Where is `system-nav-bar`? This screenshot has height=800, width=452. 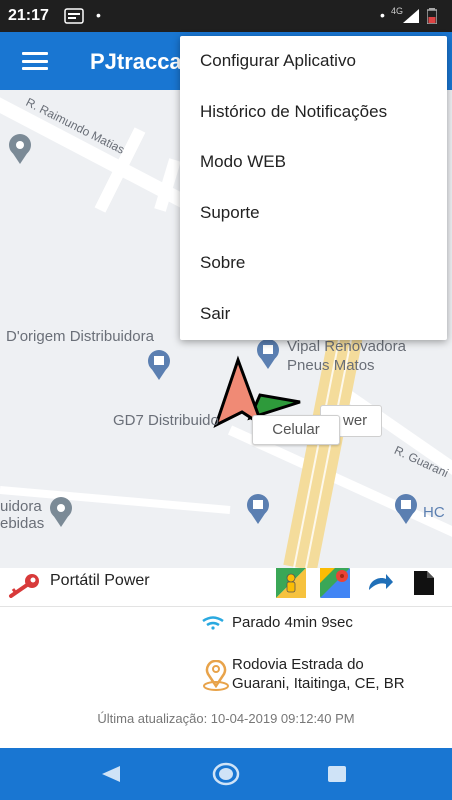
system-nav-bar is located at coordinates (226, 774).